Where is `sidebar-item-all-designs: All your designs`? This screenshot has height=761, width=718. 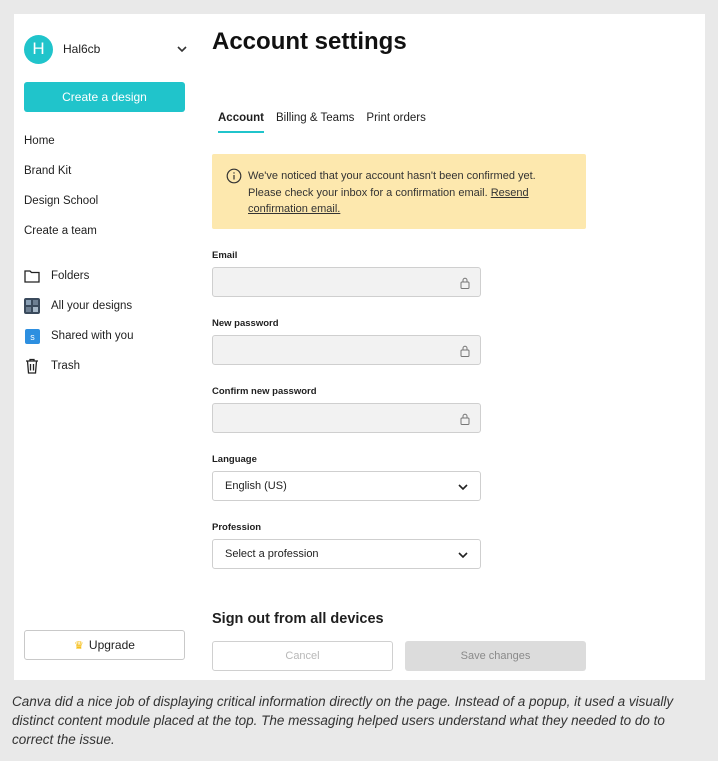
sidebar-item-all-designs: All your designs is located at coordinates (109, 306).